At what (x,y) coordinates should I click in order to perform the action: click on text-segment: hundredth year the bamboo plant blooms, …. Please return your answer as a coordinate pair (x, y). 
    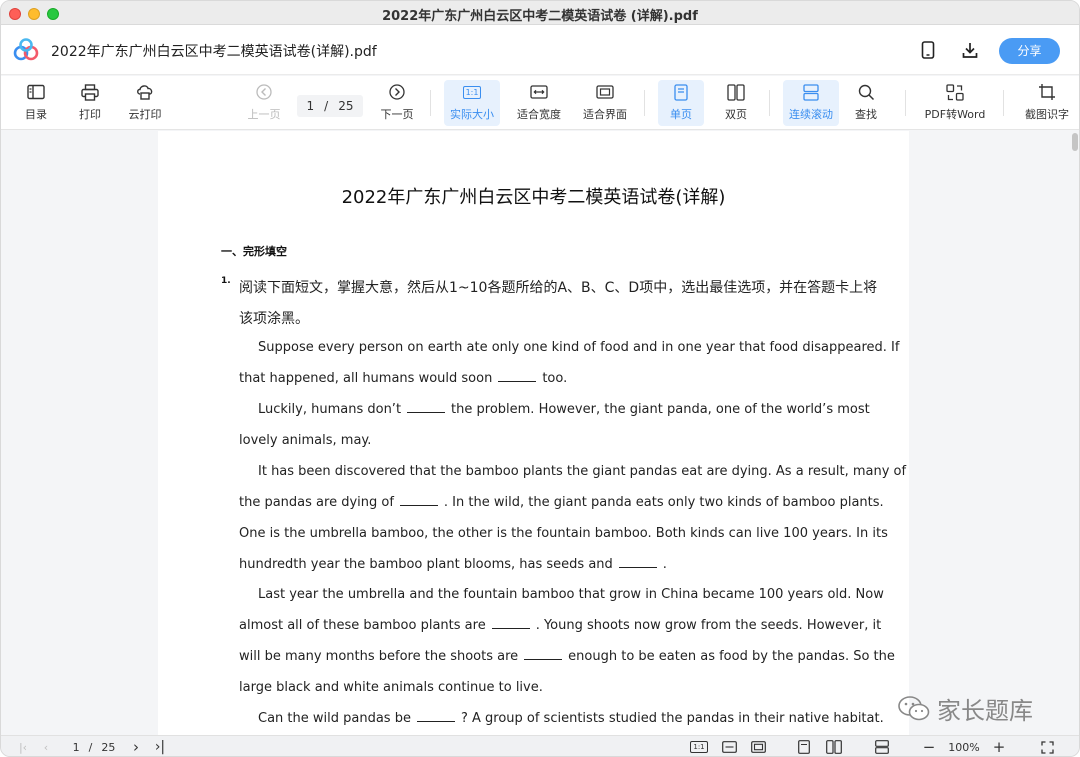
    Looking at the image, I should click on (426, 564).